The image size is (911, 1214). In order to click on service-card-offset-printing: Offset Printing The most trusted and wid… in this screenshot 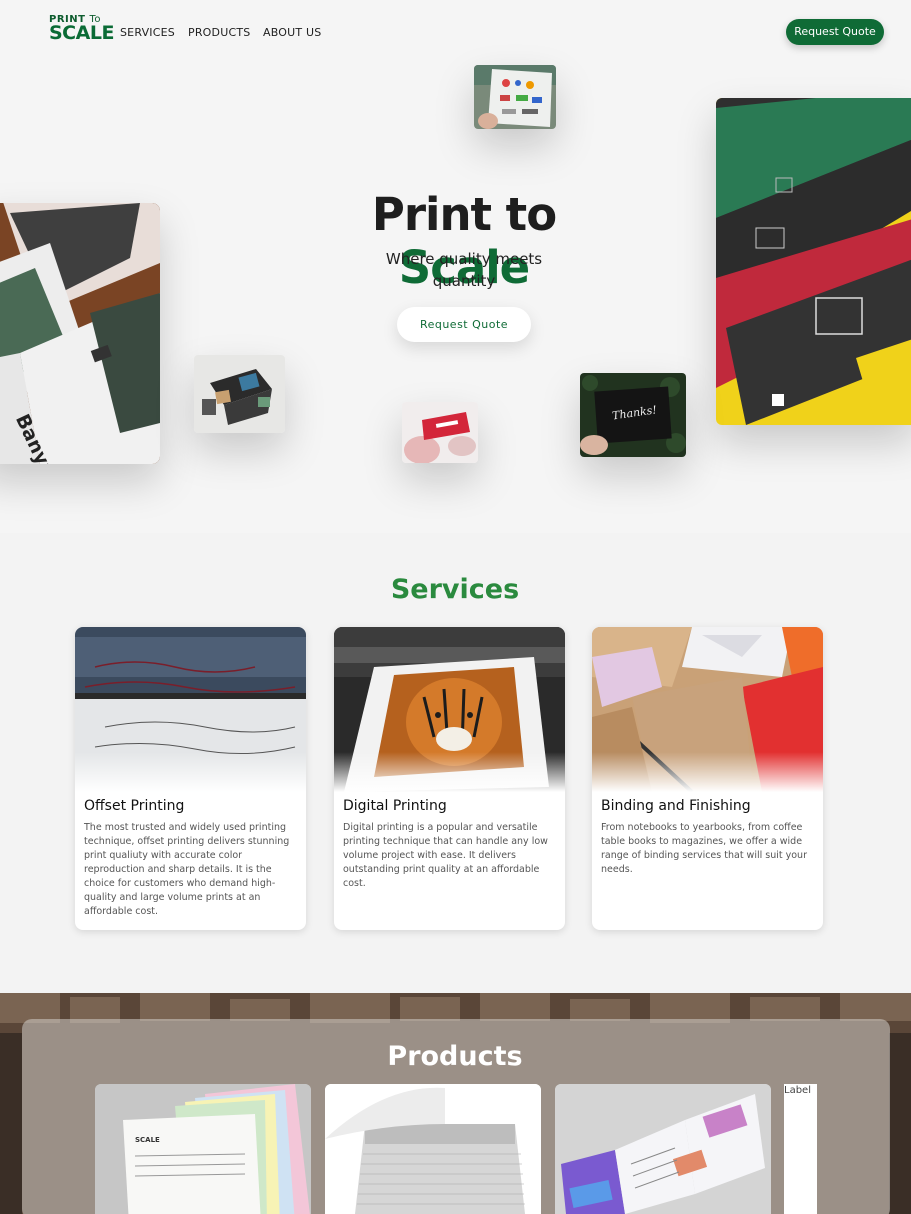, I will do `click(190, 778)`.